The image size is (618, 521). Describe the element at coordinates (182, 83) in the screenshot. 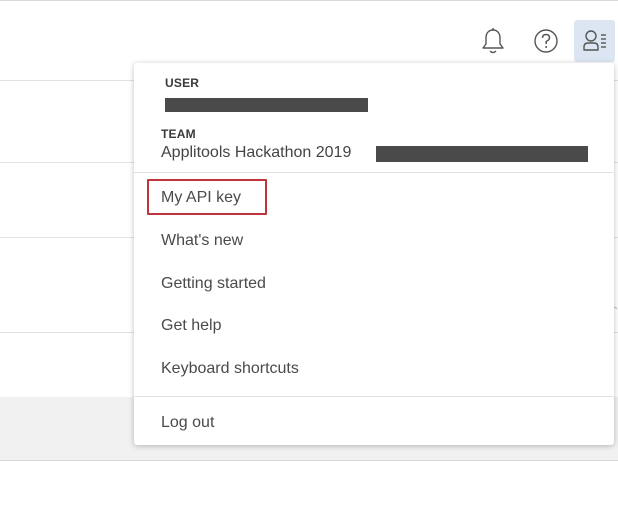

I see `user-section-label: USER` at that location.